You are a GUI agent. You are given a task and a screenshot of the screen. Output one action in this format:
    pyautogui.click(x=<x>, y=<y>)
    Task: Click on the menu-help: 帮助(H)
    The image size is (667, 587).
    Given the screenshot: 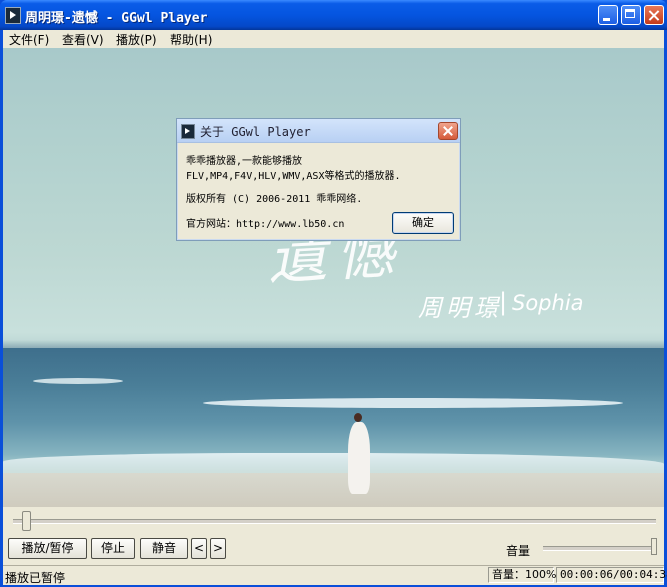 What is the action you would take?
    pyautogui.click(x=191, y=39)
    